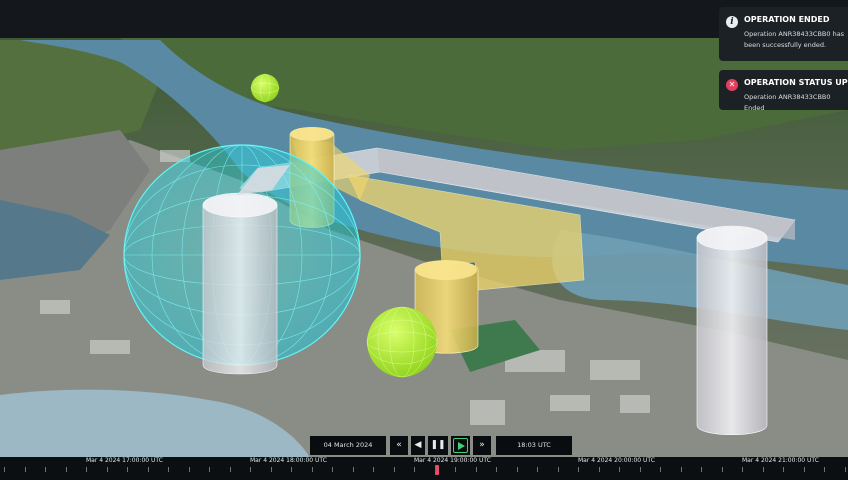 This screenshot has height=480, width=848. I want to click on notification-title: OPERATION STATUS UPDATE, so click(796, 82).